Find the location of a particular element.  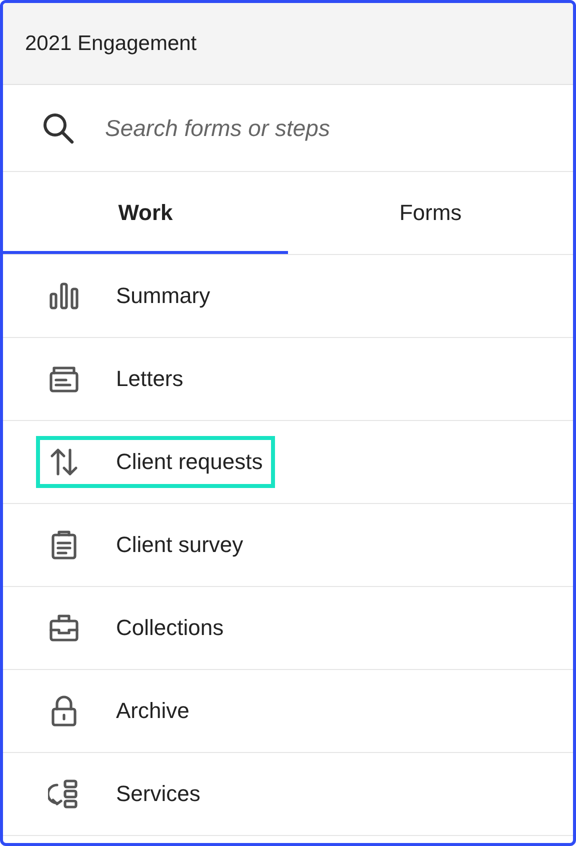

nav-item: Collections is located at coordinates (136, 628).